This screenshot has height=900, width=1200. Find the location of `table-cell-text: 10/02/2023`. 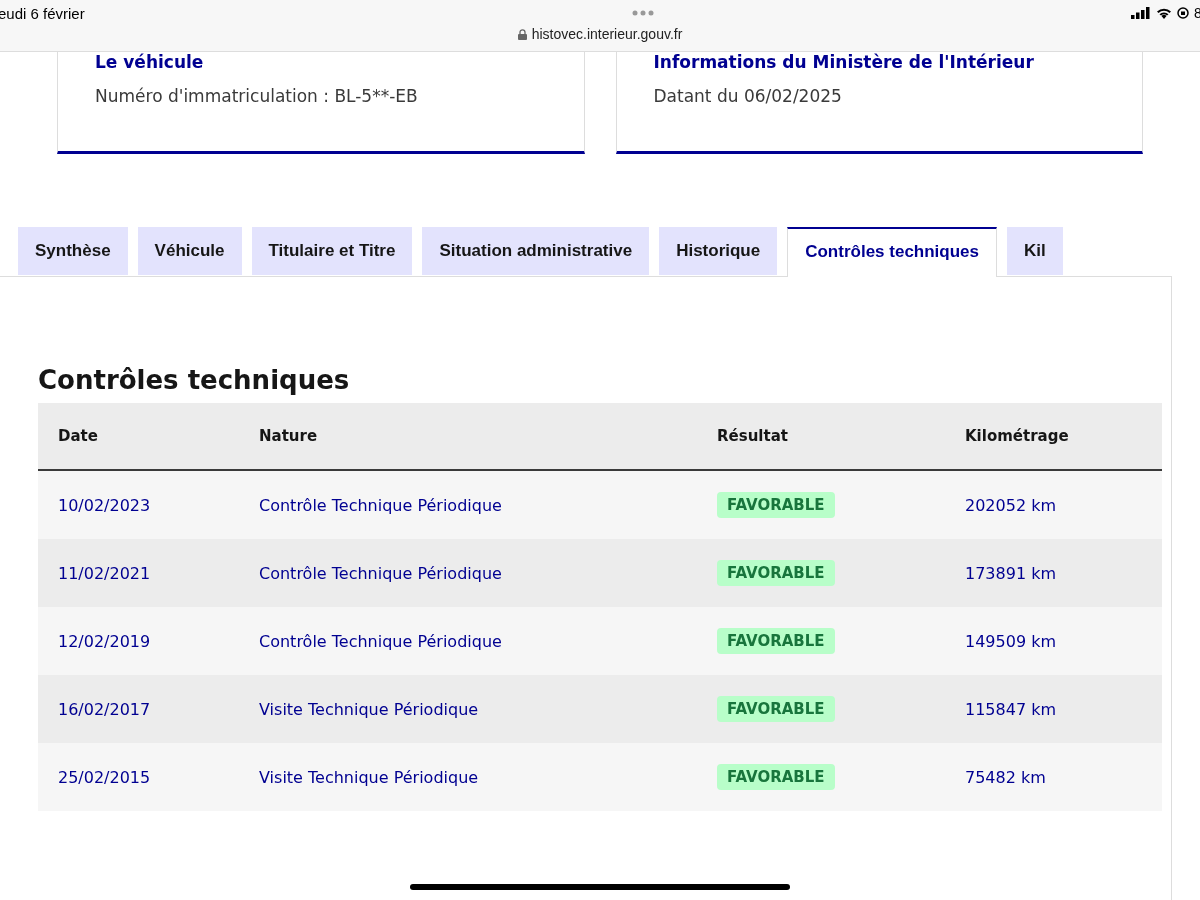

table-cell-text: 10/02/2023 is located at coordinates (104, 505).